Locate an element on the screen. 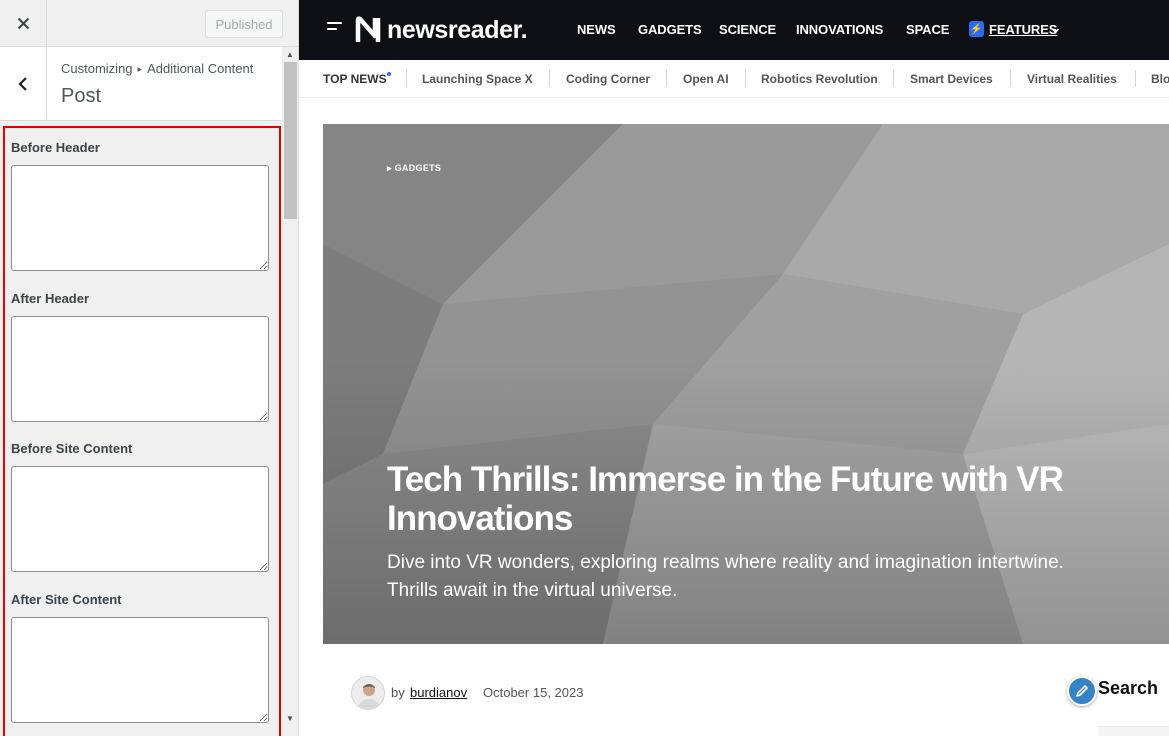  field-after-header: After Header is located at coordinates (140, 356).